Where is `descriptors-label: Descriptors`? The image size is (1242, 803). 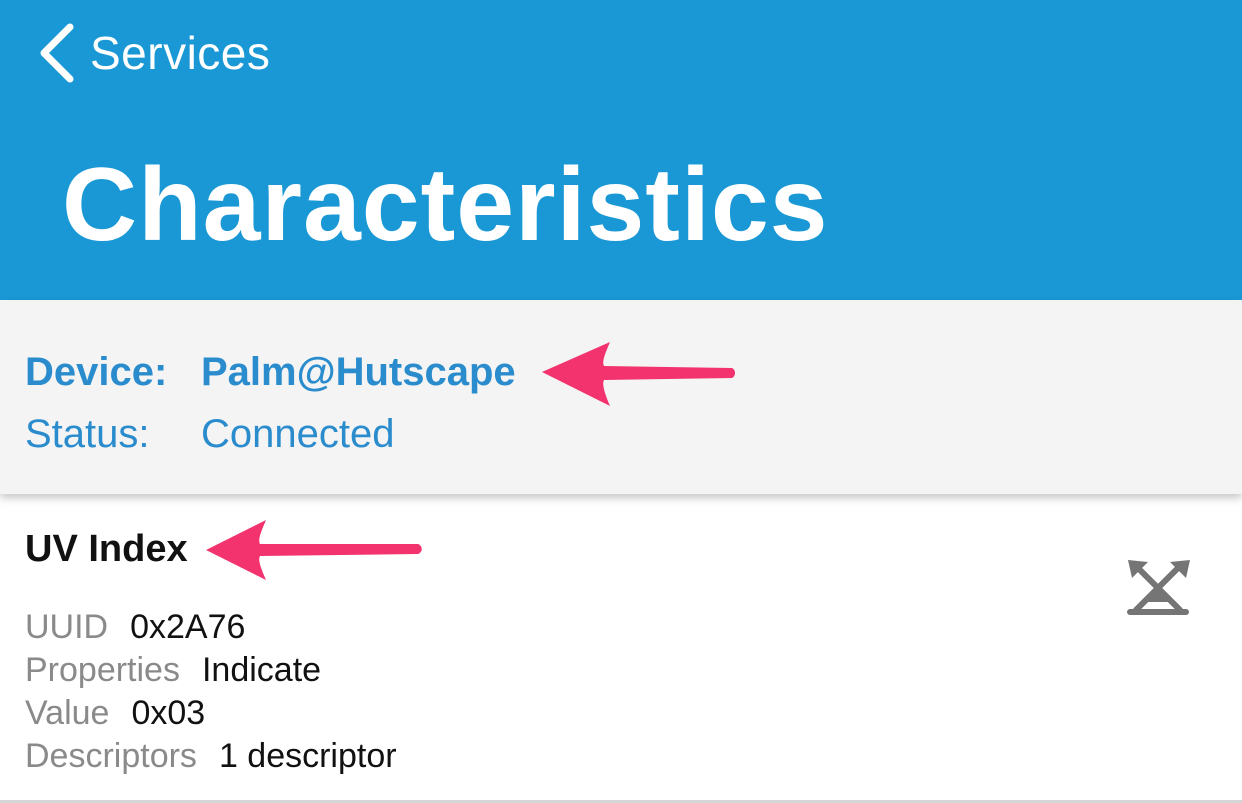
descriptors-label: Descriptors is located at coordinates (111, 756).